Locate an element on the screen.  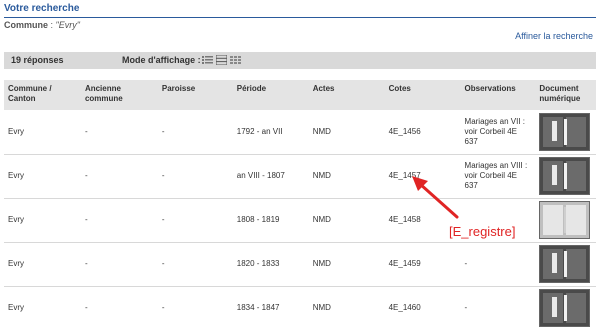
refine-search-link: Affiner la recherche is located at coordinates (554, 36).